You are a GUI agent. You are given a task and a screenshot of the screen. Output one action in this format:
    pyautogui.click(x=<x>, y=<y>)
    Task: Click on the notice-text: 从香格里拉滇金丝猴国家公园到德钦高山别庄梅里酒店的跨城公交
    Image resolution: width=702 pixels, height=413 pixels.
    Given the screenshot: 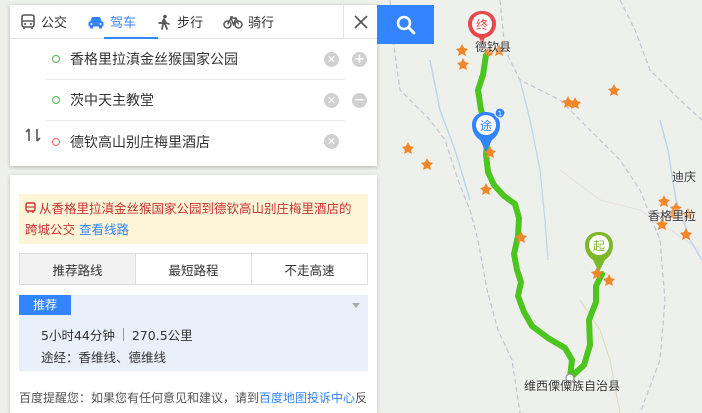 What is the action you would take?
    pyautogui.click(x=188, y=219)
    